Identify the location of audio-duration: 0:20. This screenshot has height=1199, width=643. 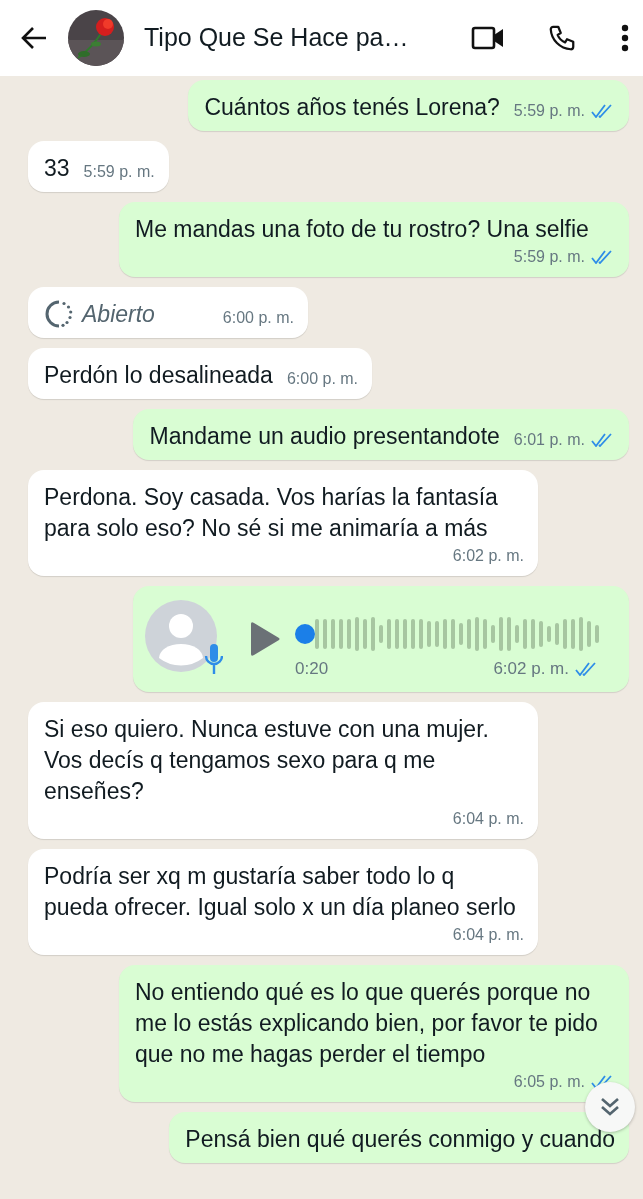
(312, 669).